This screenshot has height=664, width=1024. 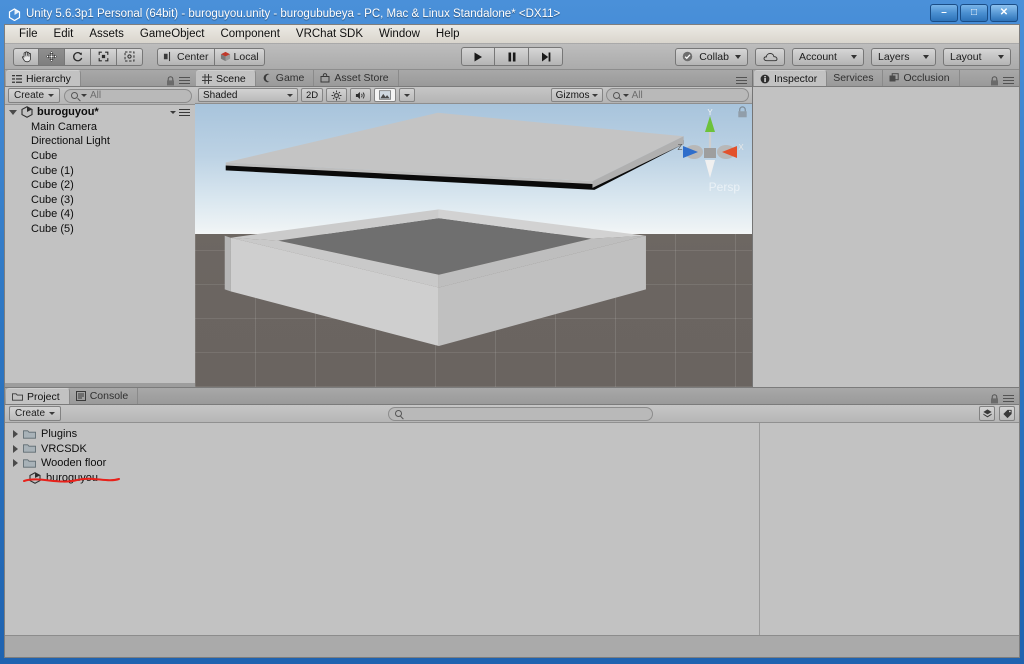 What do you see at coordinates (38, 396) in the screenshot?
I see `tab-project: Project` at bounding box center [38, 396].